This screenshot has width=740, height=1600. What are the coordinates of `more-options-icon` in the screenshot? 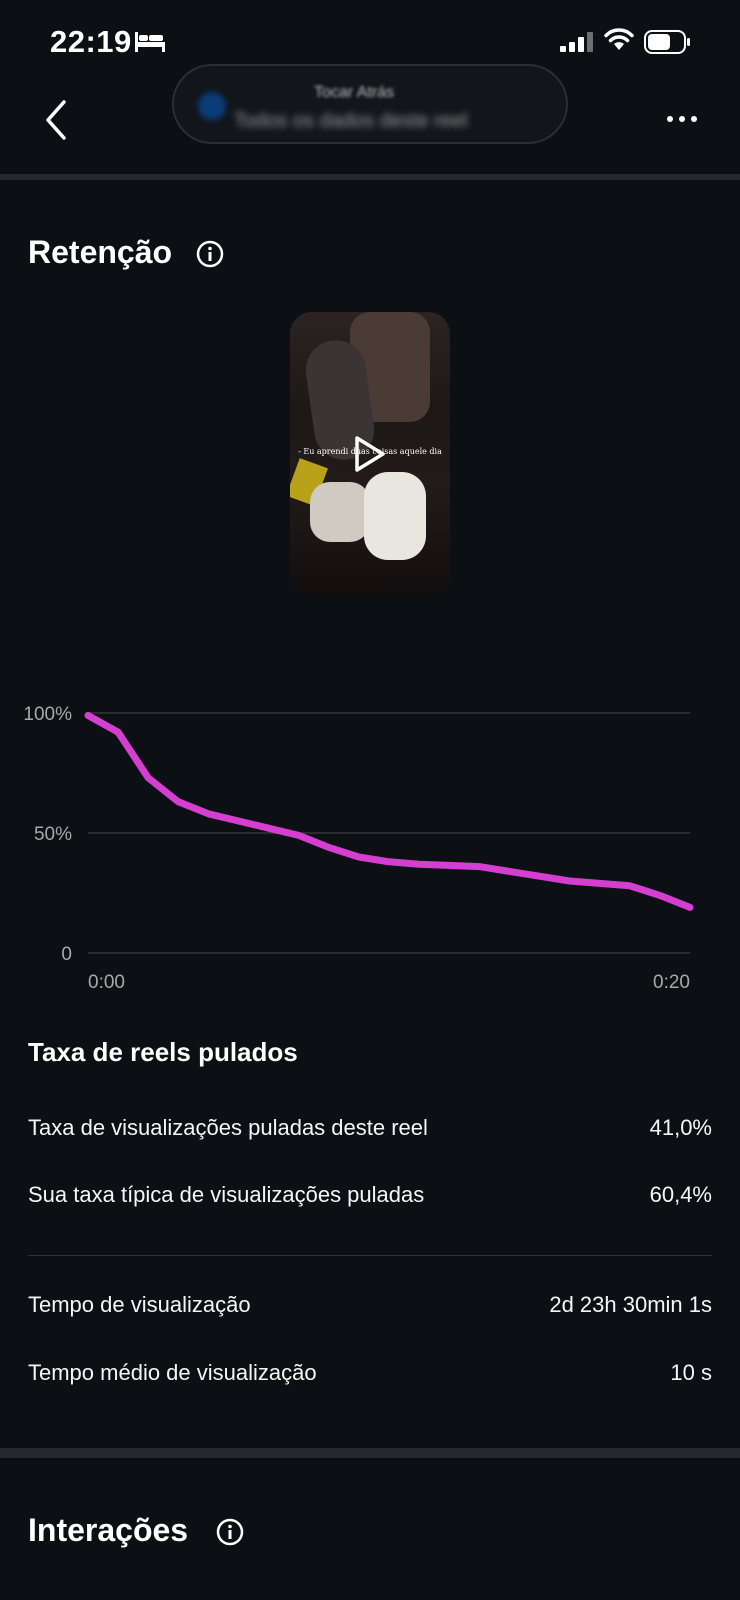 It's located at (682, 119).